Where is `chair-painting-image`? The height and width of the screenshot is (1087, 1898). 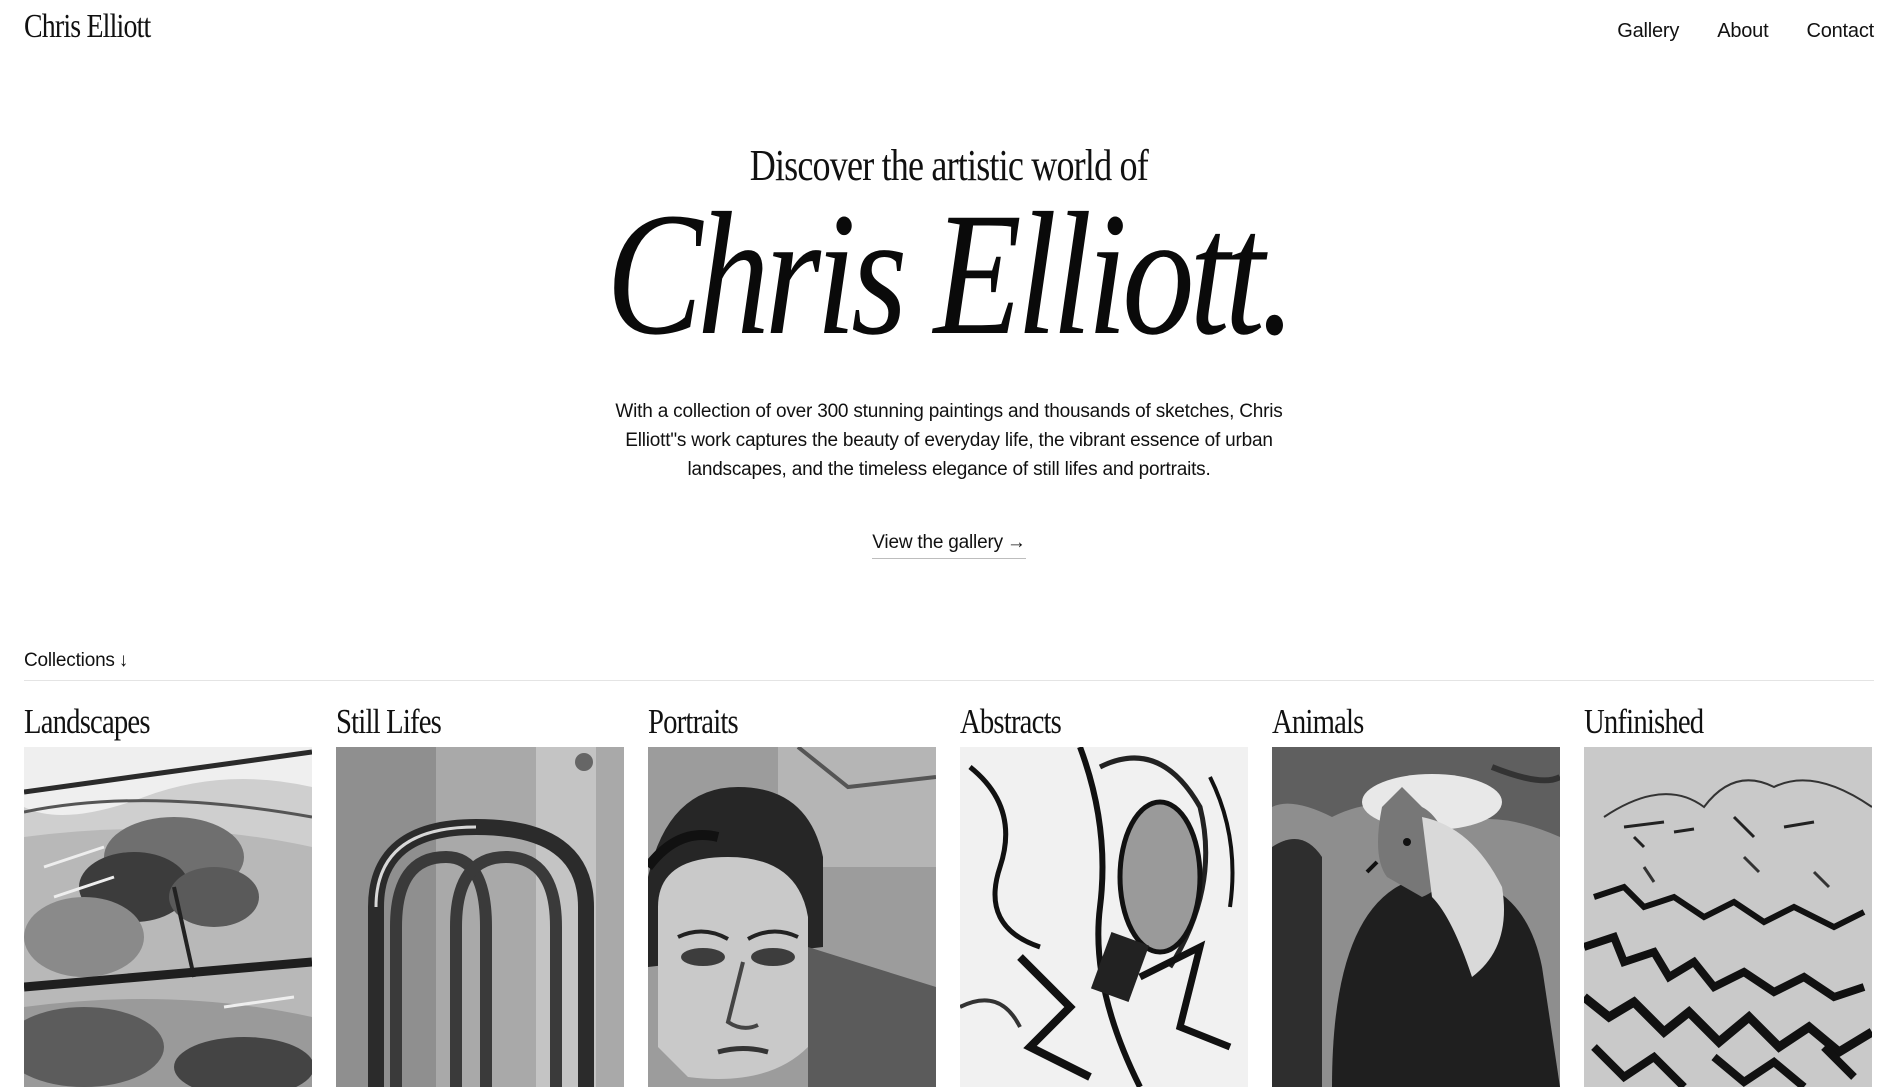
chair-painting-image is located at coordinates (480, 917).